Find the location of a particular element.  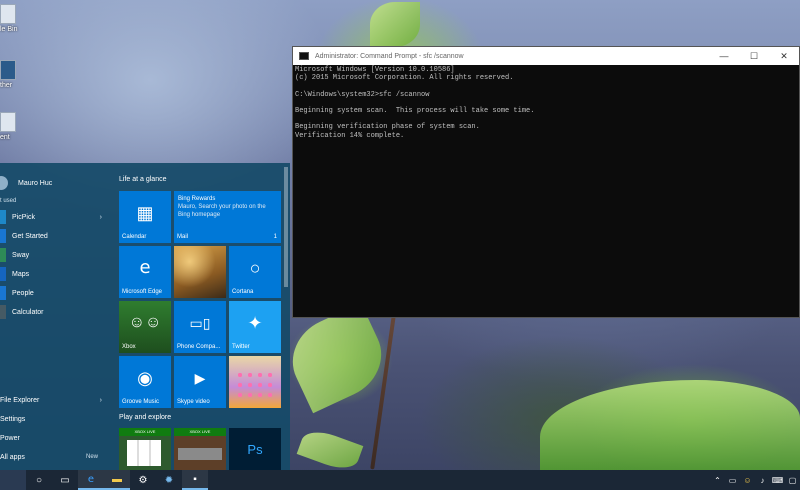

cortana-circle-icon: ○ is located at coordinates (39, 480).